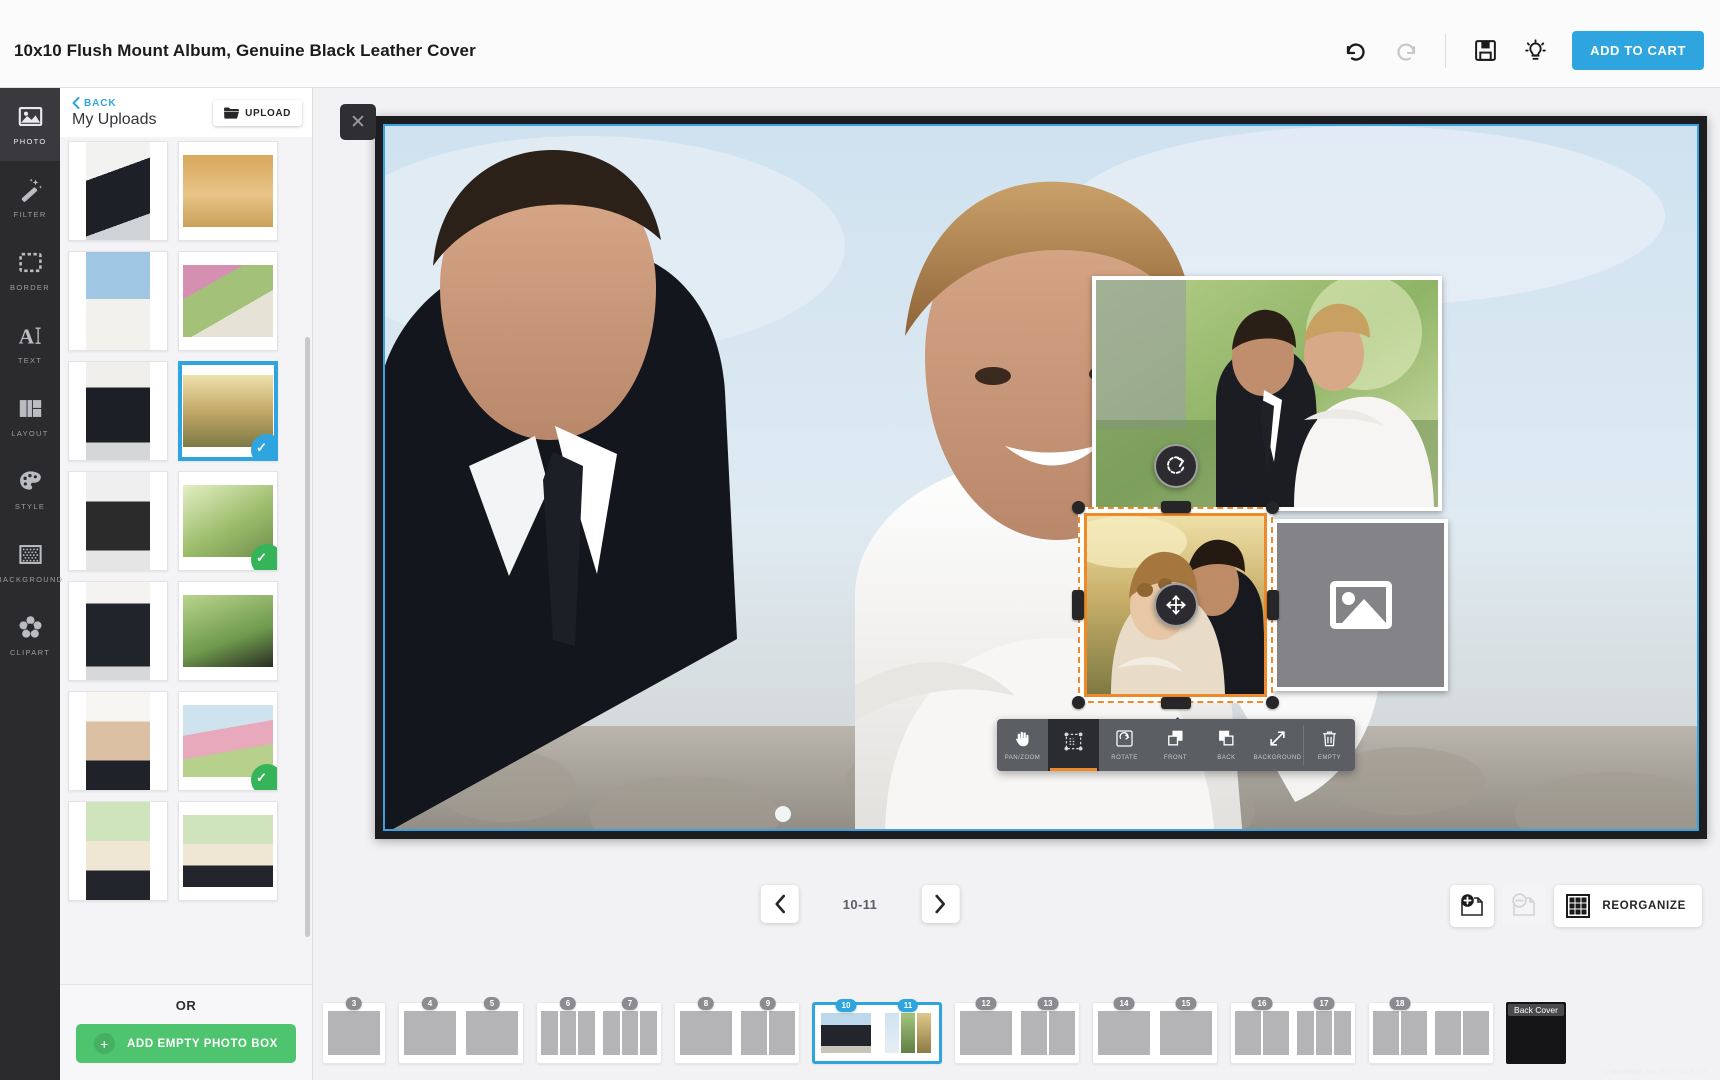  Describe the element at coordinates (1124, 745) in the screenshot. I see `tool-rotate: ROTATE` at that location.